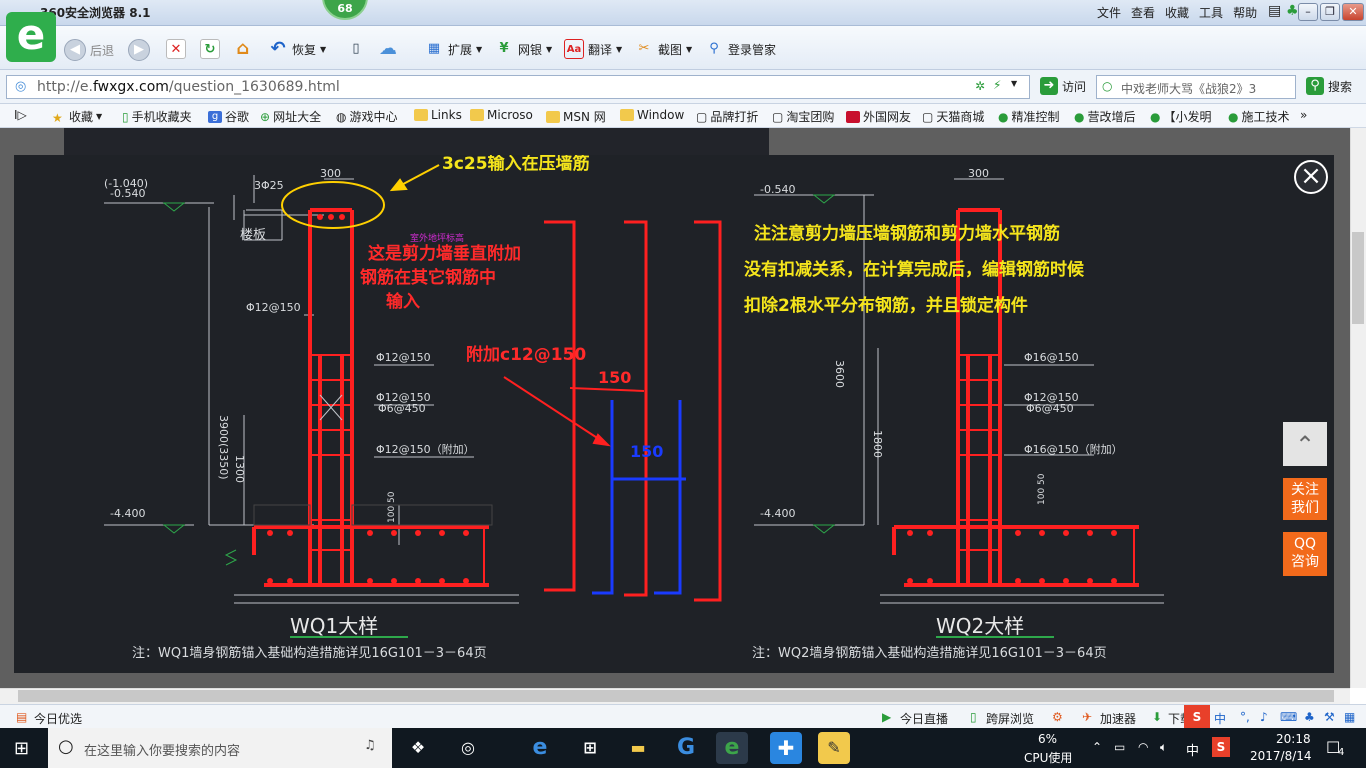 The image size is (1366, 768). Describe the element at coordinates (370, 745) in the screenshot. I see `mic-icon: ♫` at that location.